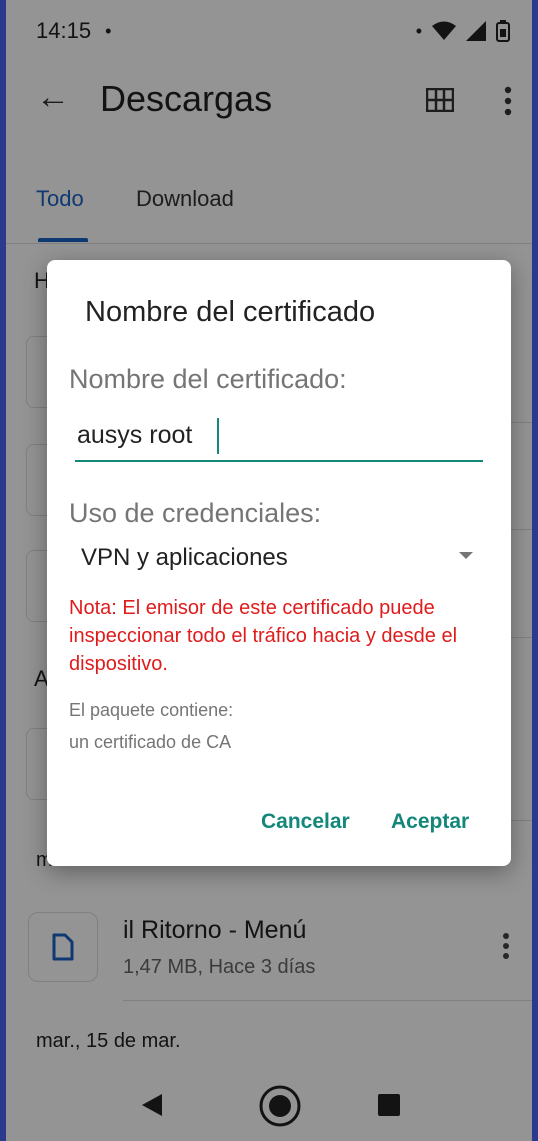 The width and height of the screenshot is (538, 1141). What do you see at coordinates (151, 710) in the screenshot?
I see `package-contents-label: El paquete contiene:` at bounding box center [151, 710].